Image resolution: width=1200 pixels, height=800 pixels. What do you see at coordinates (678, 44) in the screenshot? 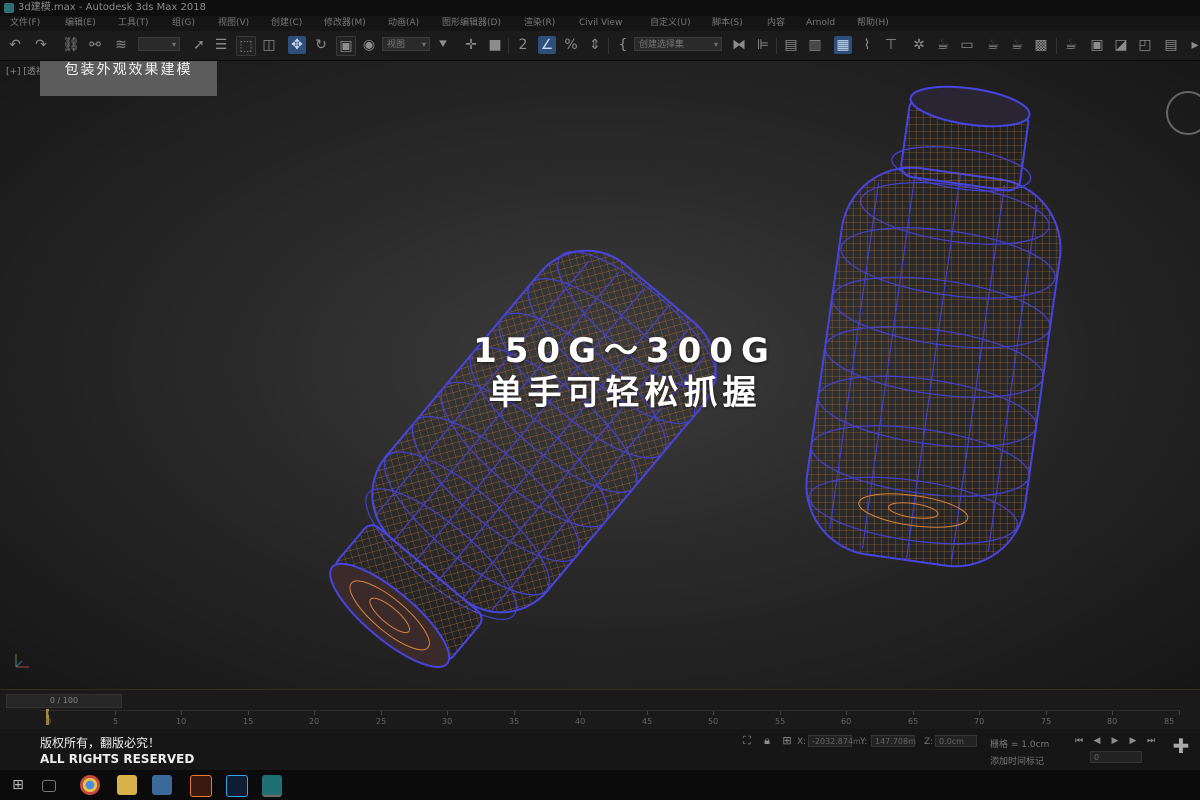
I see `named-selection-dropdown: 创建选择集` at bounding box center [678, 44].